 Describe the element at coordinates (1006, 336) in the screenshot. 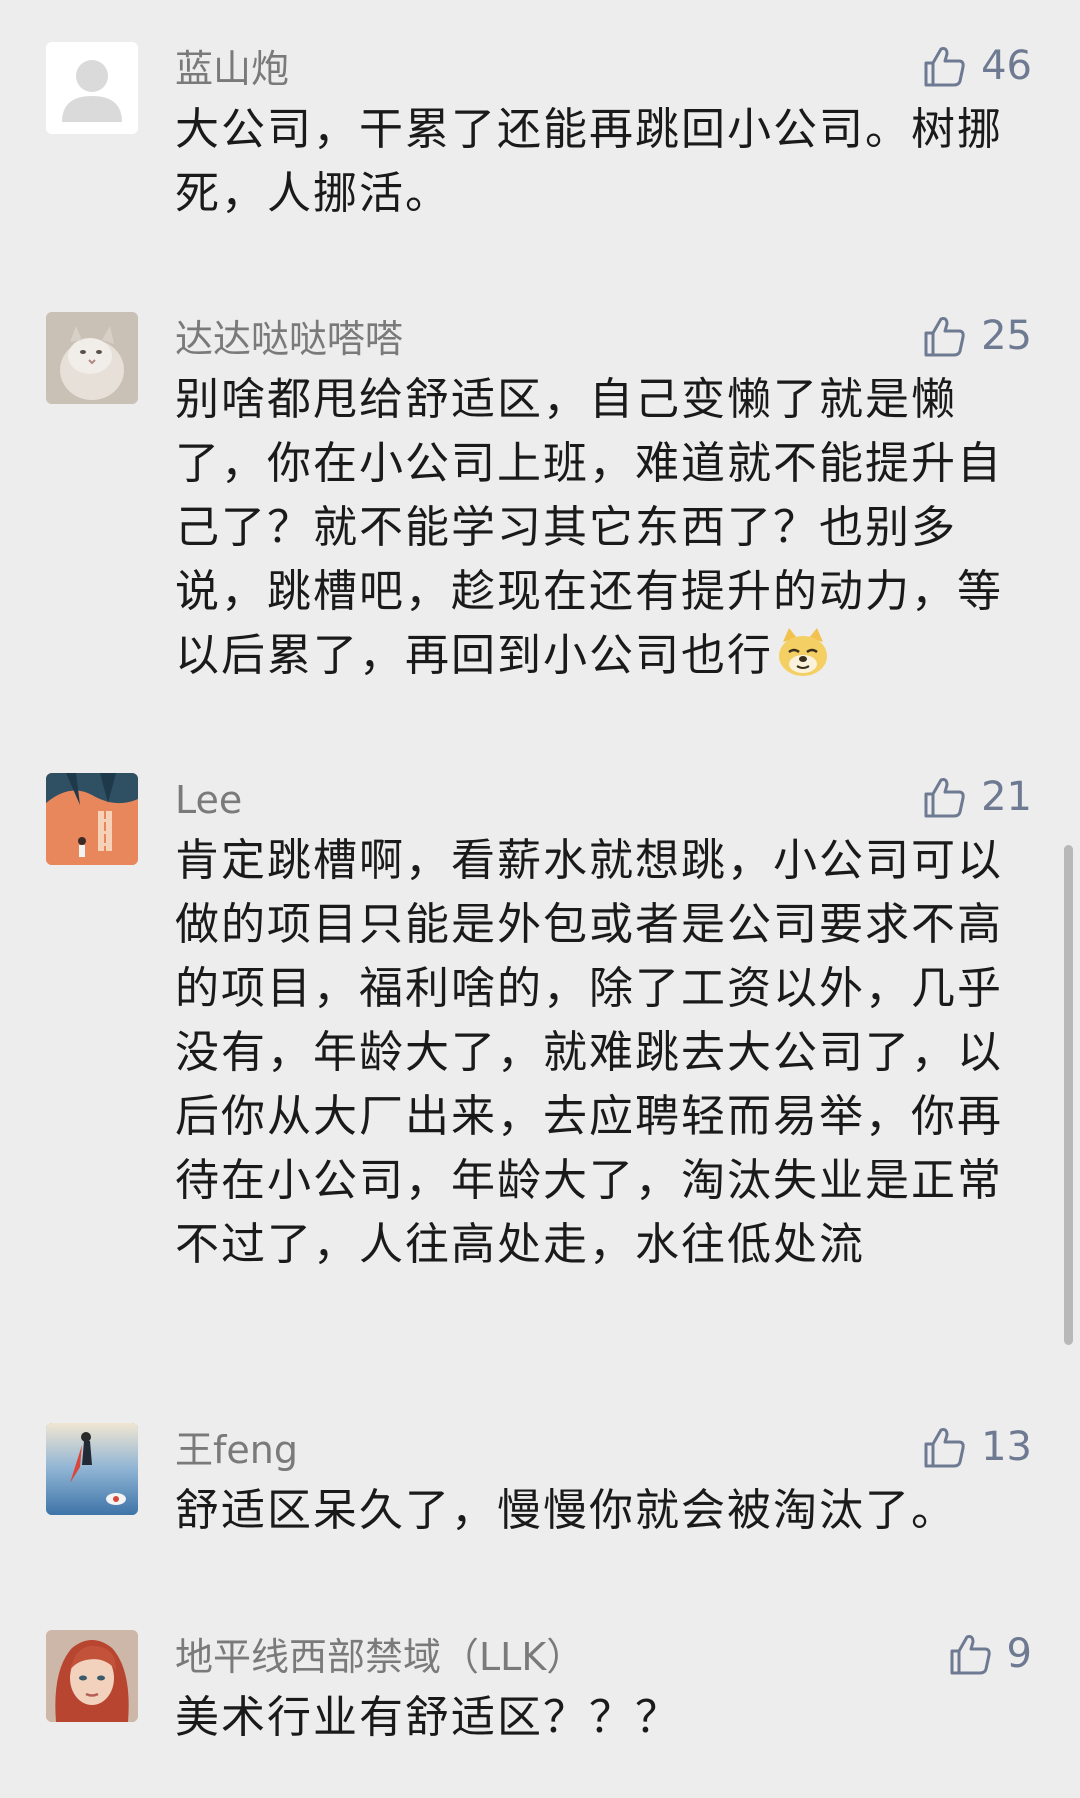

I see `like-count: 25` at that location.